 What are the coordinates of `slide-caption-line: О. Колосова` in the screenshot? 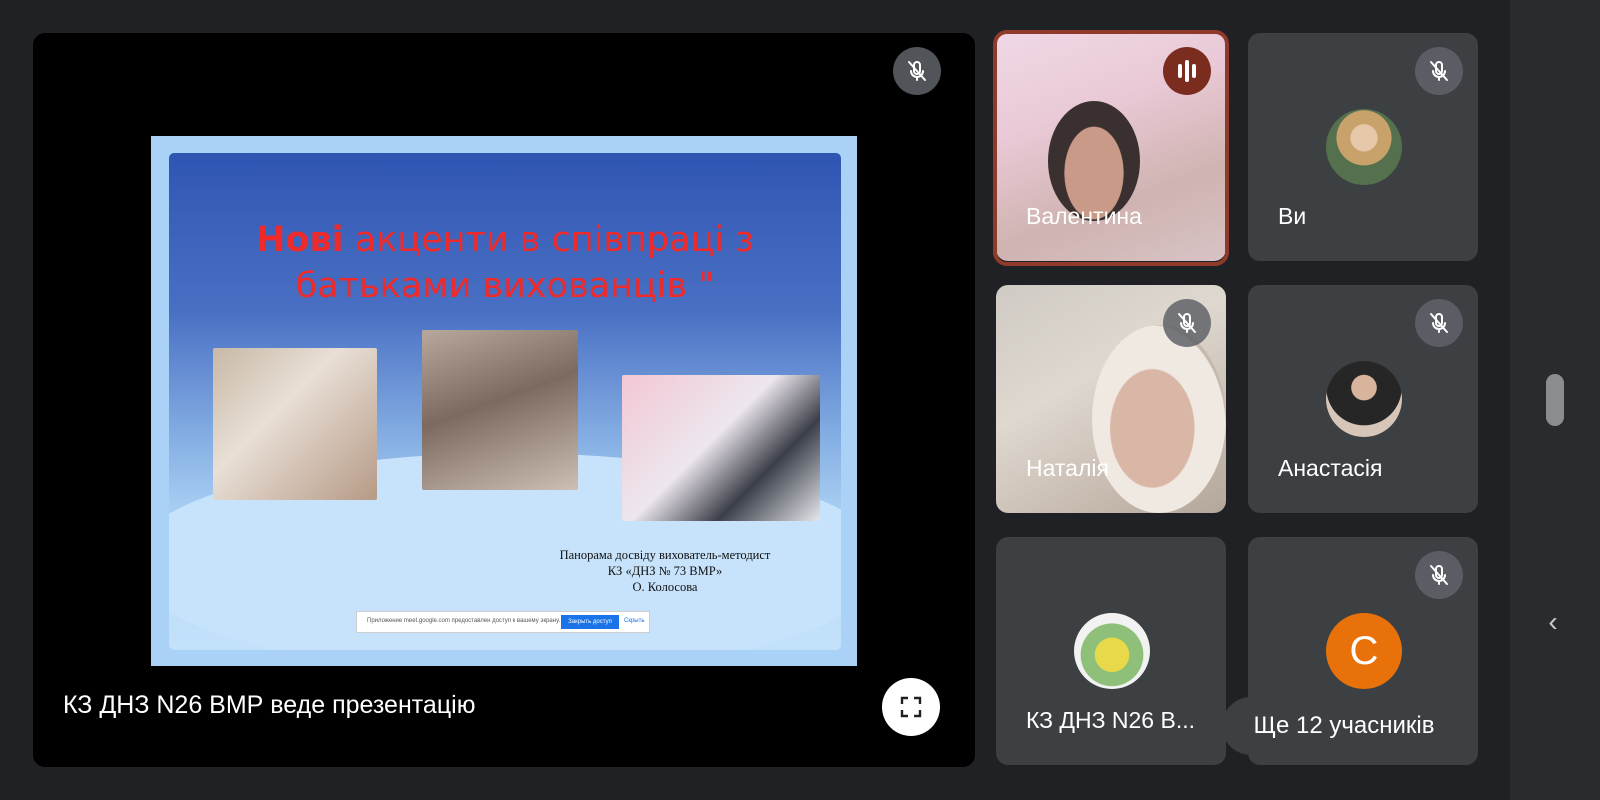 It's located at (665, 587).